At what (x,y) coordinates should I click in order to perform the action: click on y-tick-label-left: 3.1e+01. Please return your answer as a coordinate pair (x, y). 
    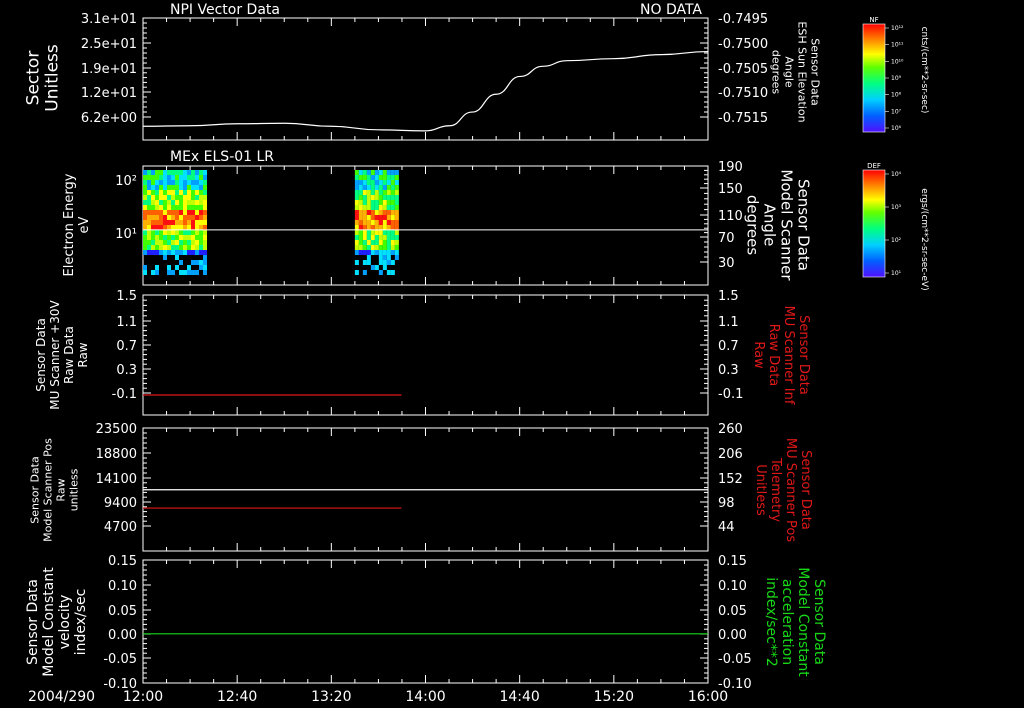
    Looking at the image, I should click on (109, 19).